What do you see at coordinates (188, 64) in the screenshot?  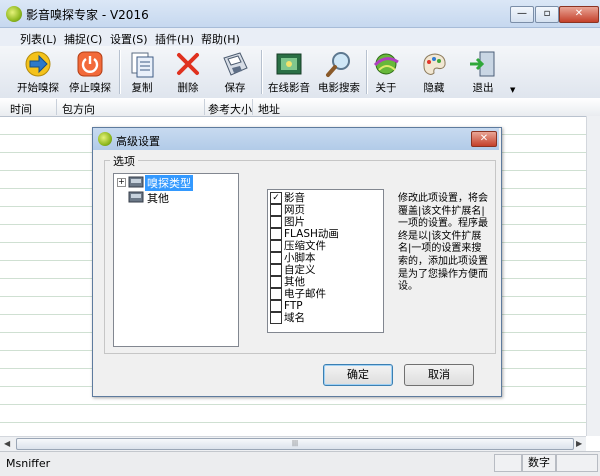 I see `delete-x-icon` at bounding box center [188, 64].